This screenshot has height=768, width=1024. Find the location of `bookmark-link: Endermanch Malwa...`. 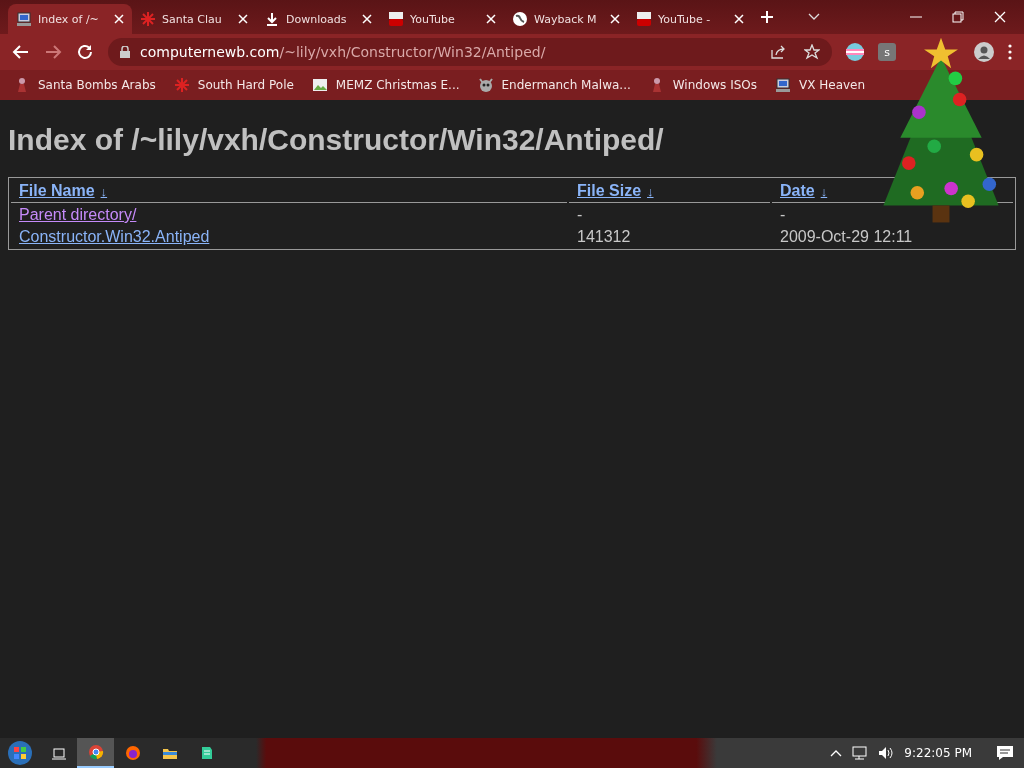

bookmark-link: Endermanch Malwa... is located at coordinates (566, 85).